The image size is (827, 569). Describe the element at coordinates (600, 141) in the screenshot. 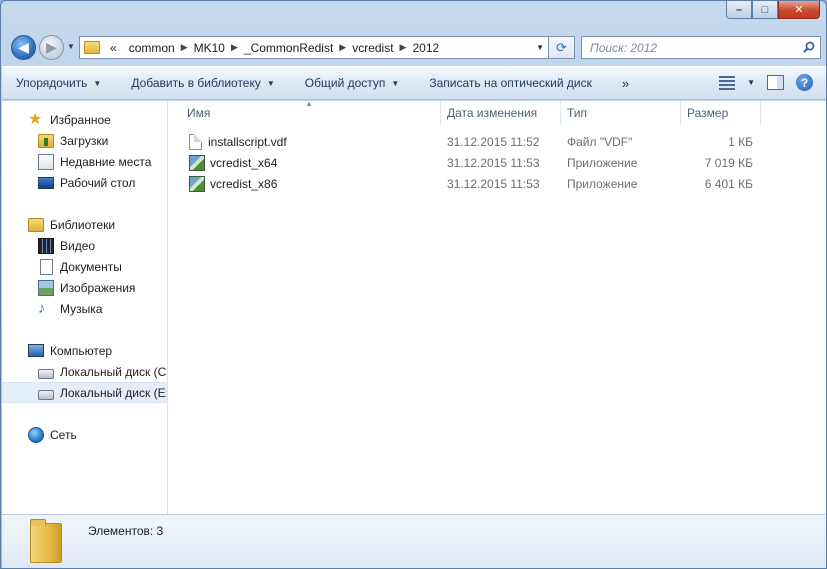

I see `file-type: Файл "VDF"` at that location.